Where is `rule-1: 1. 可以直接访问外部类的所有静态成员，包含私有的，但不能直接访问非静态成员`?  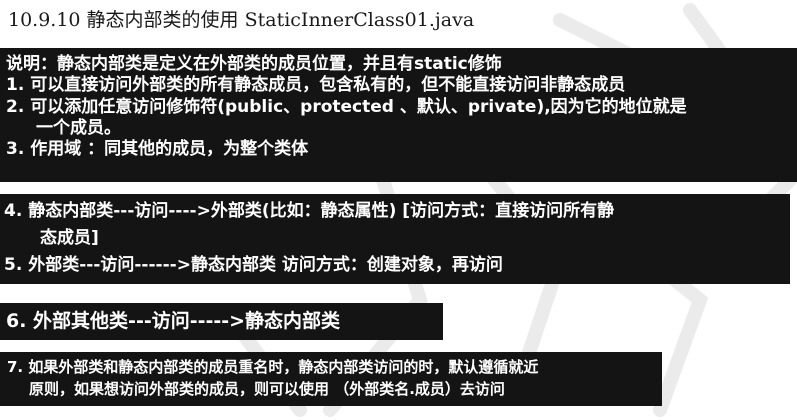
rule-1: 1. 可以直接访问外部类的所有静态成员，包含私有的，但不能直接访问非静态成员 is located at coordinates (316, 85).